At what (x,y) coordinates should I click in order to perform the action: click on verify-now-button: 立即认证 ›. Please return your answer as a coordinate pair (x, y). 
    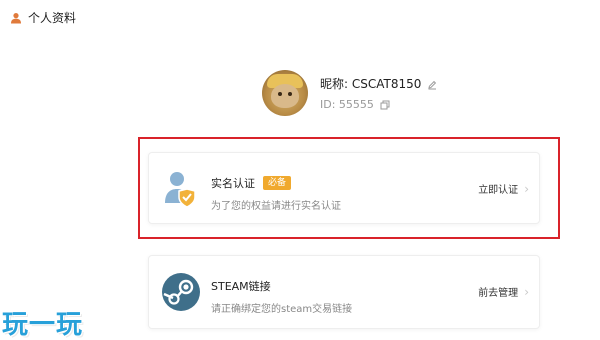
    Looking at the image, I should click on (503, 189).